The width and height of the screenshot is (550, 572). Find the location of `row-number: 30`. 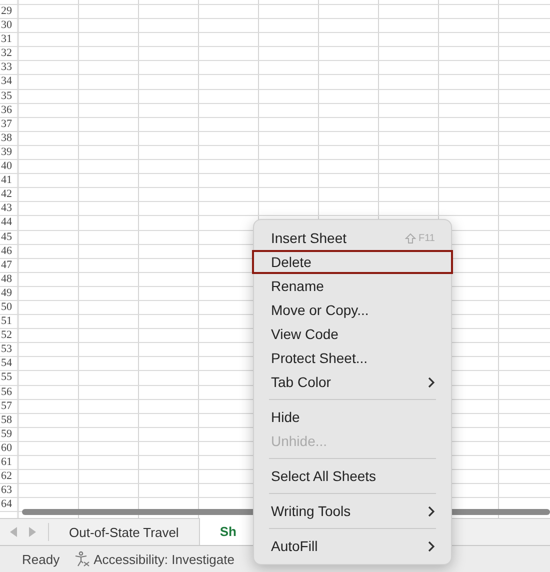

row-number: 30 is located at coordinates (9, 25).